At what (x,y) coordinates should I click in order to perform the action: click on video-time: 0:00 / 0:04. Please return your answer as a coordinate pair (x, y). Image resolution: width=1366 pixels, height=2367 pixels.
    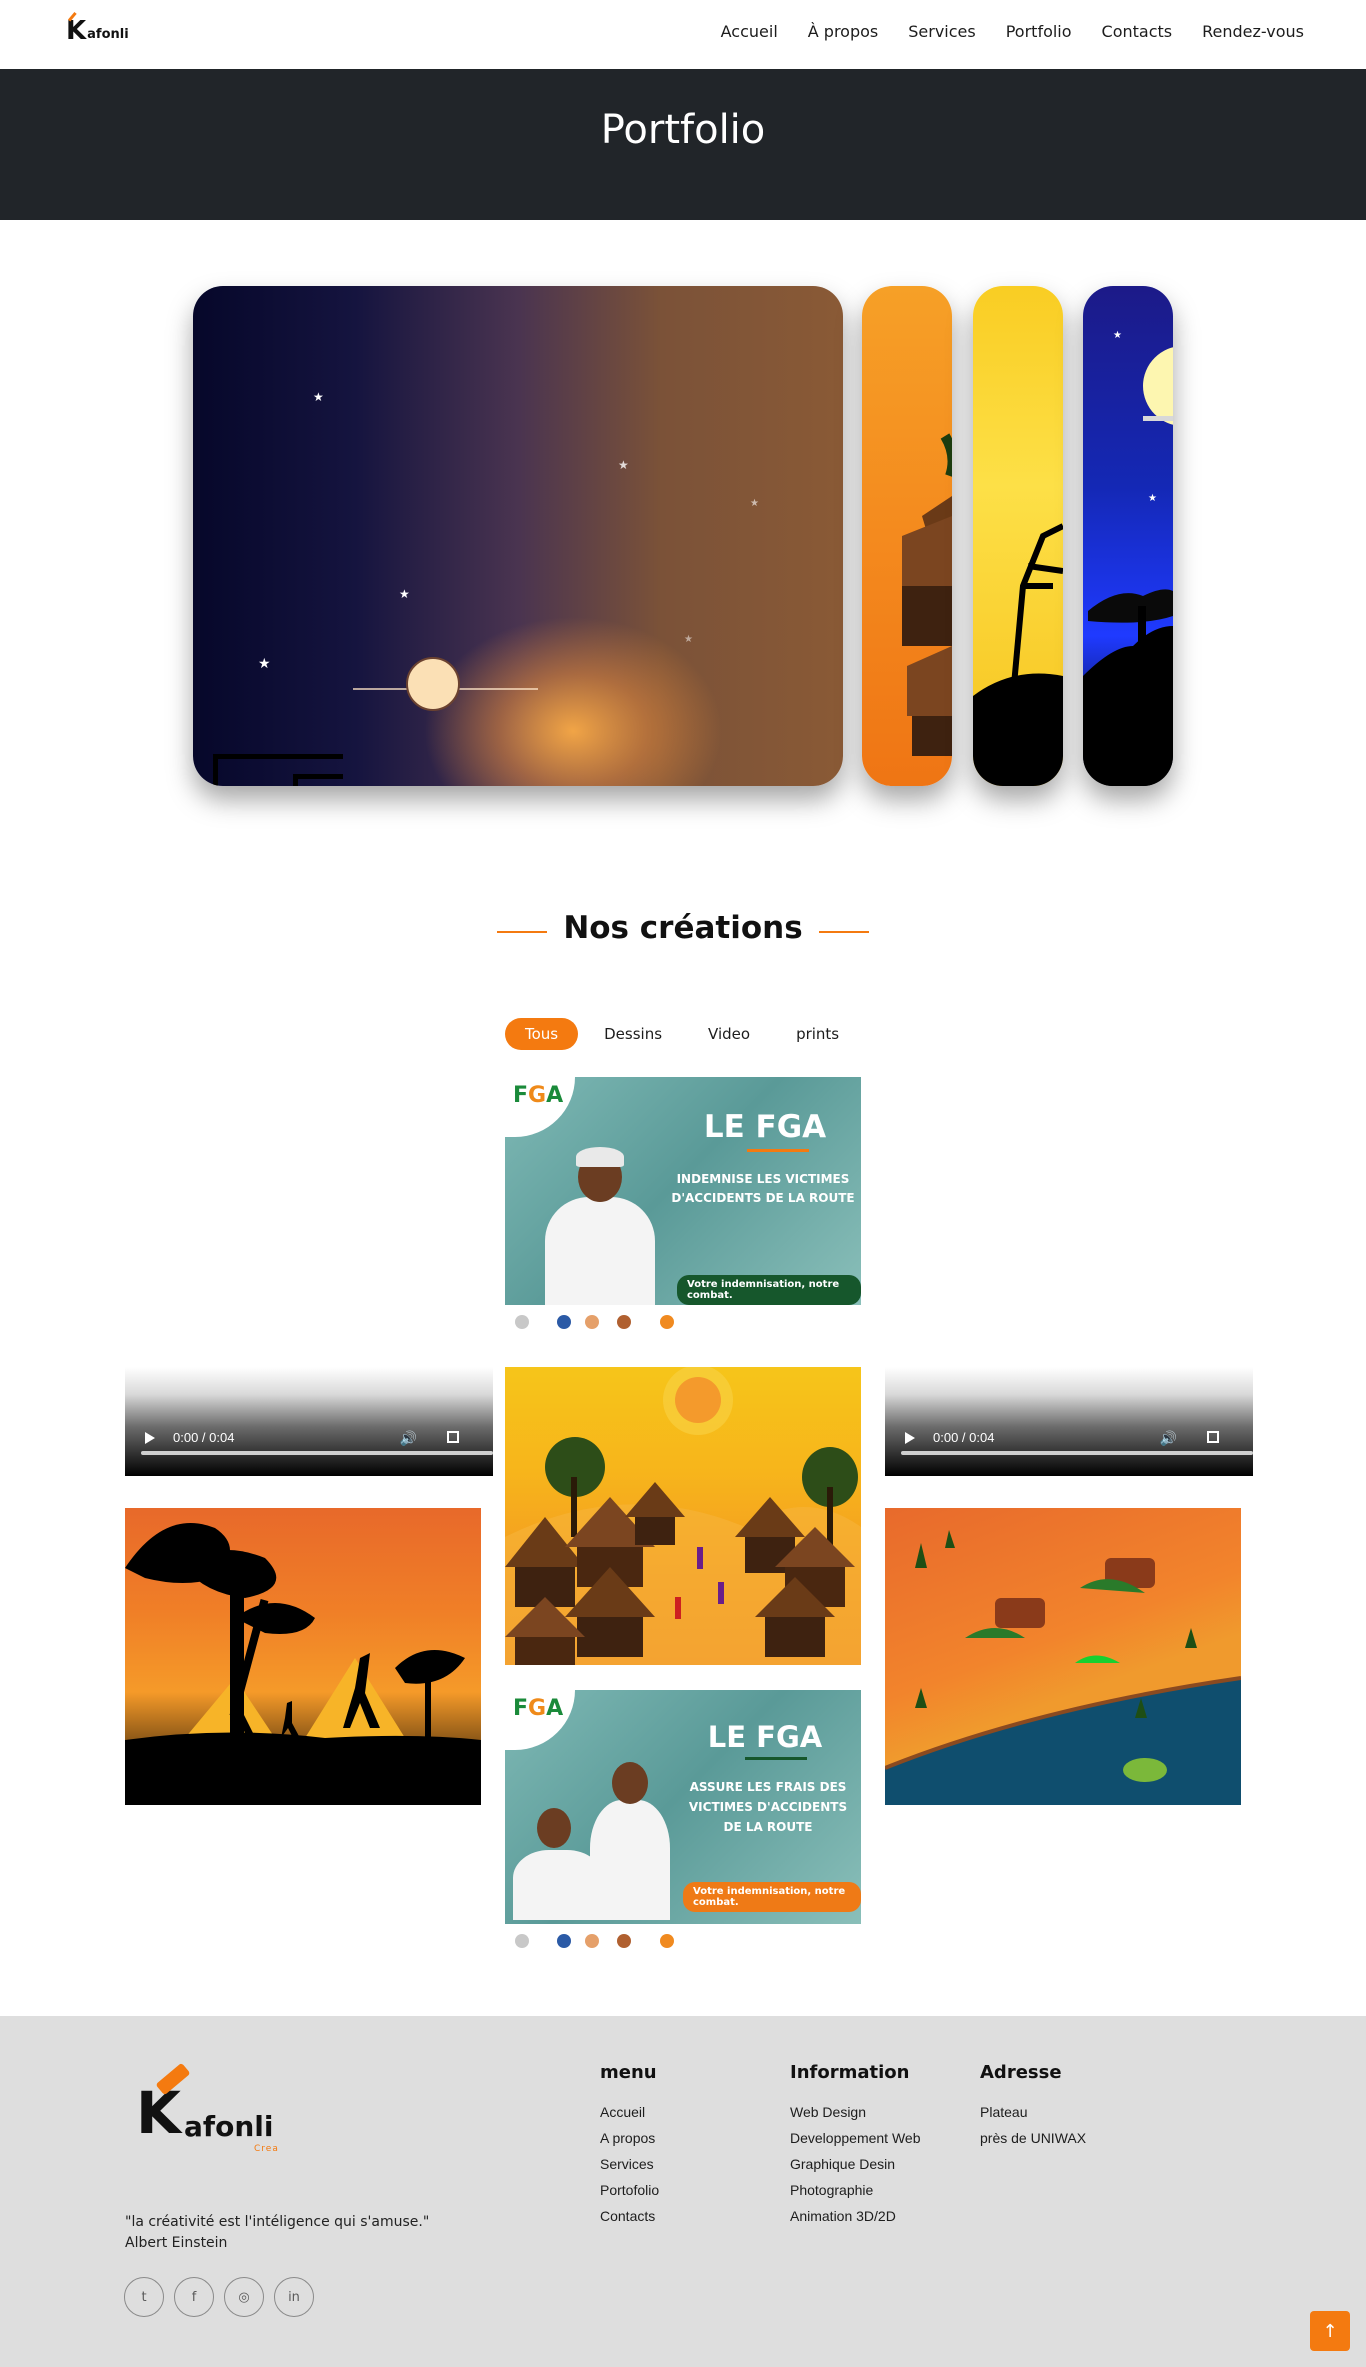
    Looking at the image, I should click on (964, 1437).